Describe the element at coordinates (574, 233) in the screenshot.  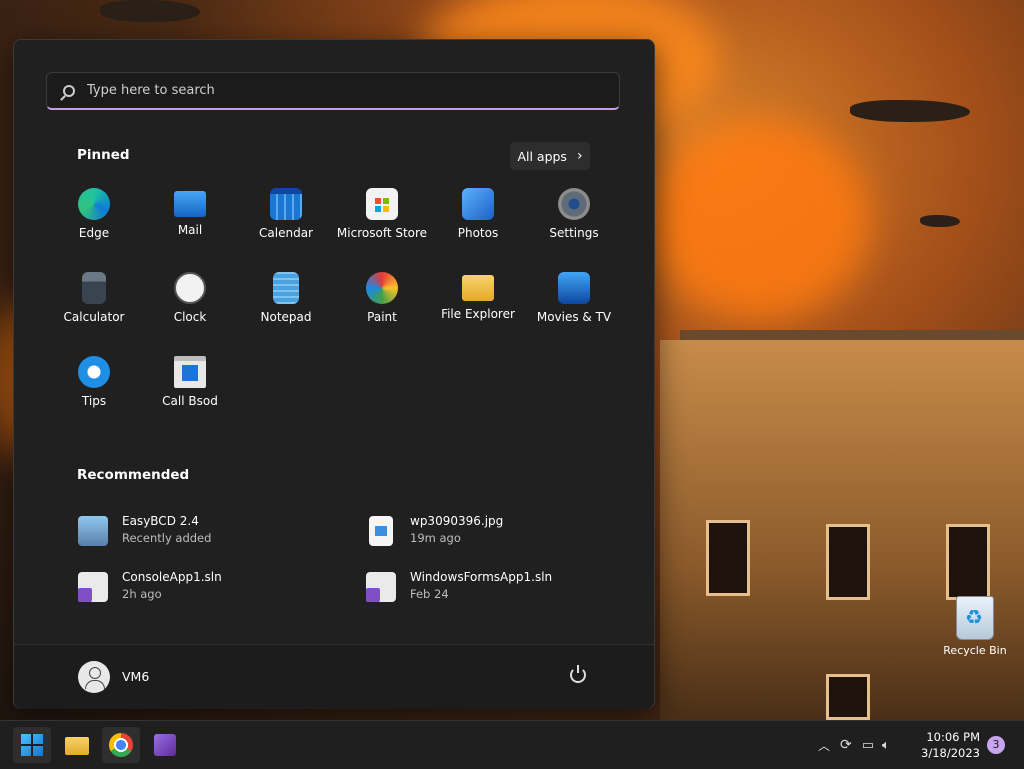
I see `app-label: Settings` at that location.